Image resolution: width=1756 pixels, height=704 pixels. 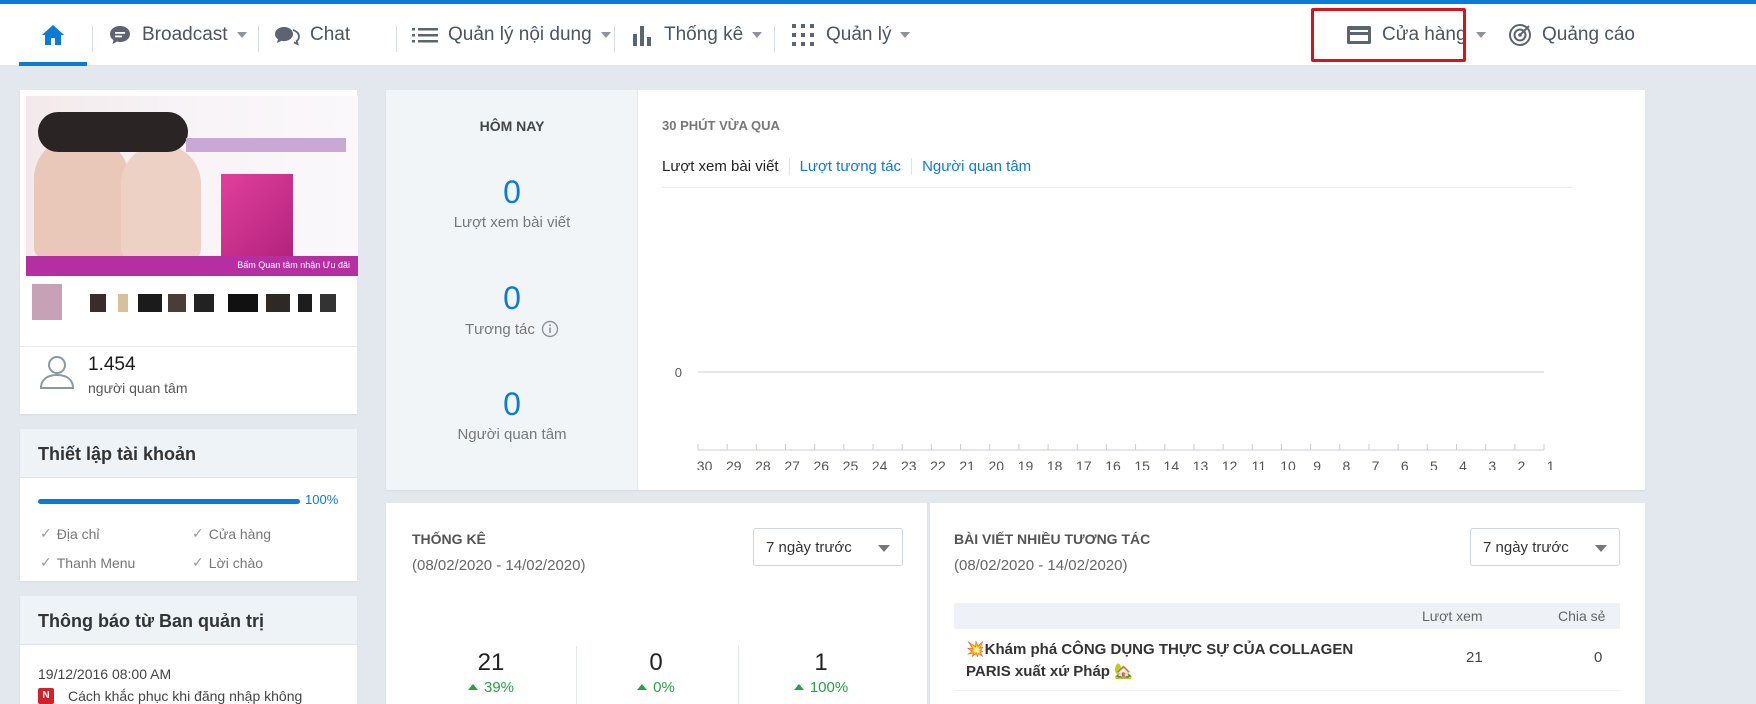 What do you see at coordinates (70, 533) in the screenshot?
I see `setup-item-address: ✓ Địa chỉ` at bounding box center [70, 533].